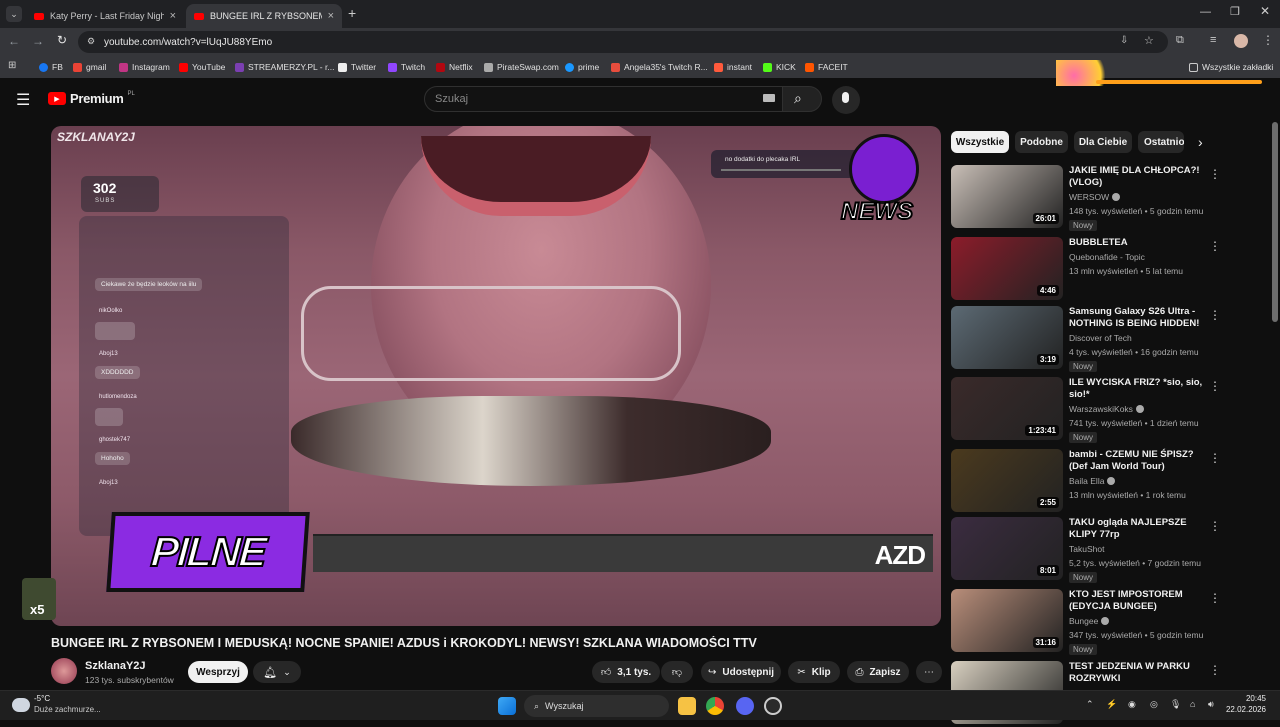  Describe the element at coordinates (14, 14) in the screenshot. I see `tab-search-icon: ⌄` at that location.